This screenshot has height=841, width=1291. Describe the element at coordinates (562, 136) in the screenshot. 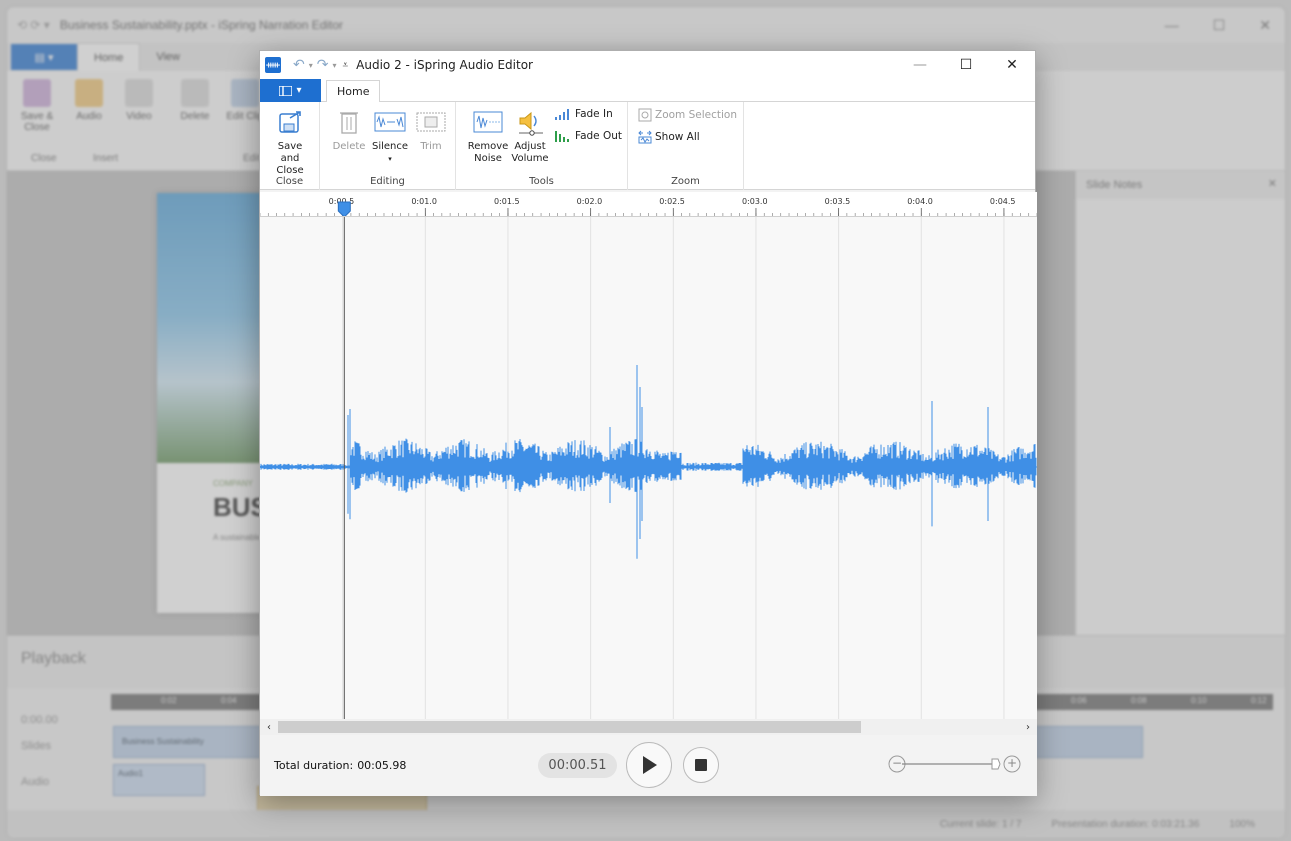

I see `fade-out-icon` at that location.